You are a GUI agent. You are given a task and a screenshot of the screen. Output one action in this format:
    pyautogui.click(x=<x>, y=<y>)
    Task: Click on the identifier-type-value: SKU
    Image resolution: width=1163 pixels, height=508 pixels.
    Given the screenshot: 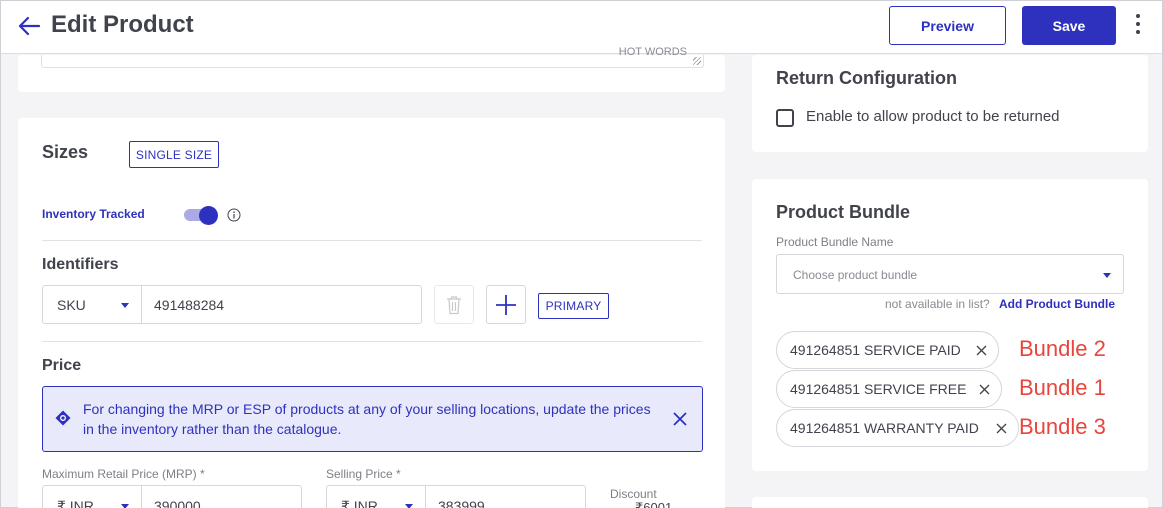 What is the action you would take?
    pyautogui.click(x=71, y=305)
    